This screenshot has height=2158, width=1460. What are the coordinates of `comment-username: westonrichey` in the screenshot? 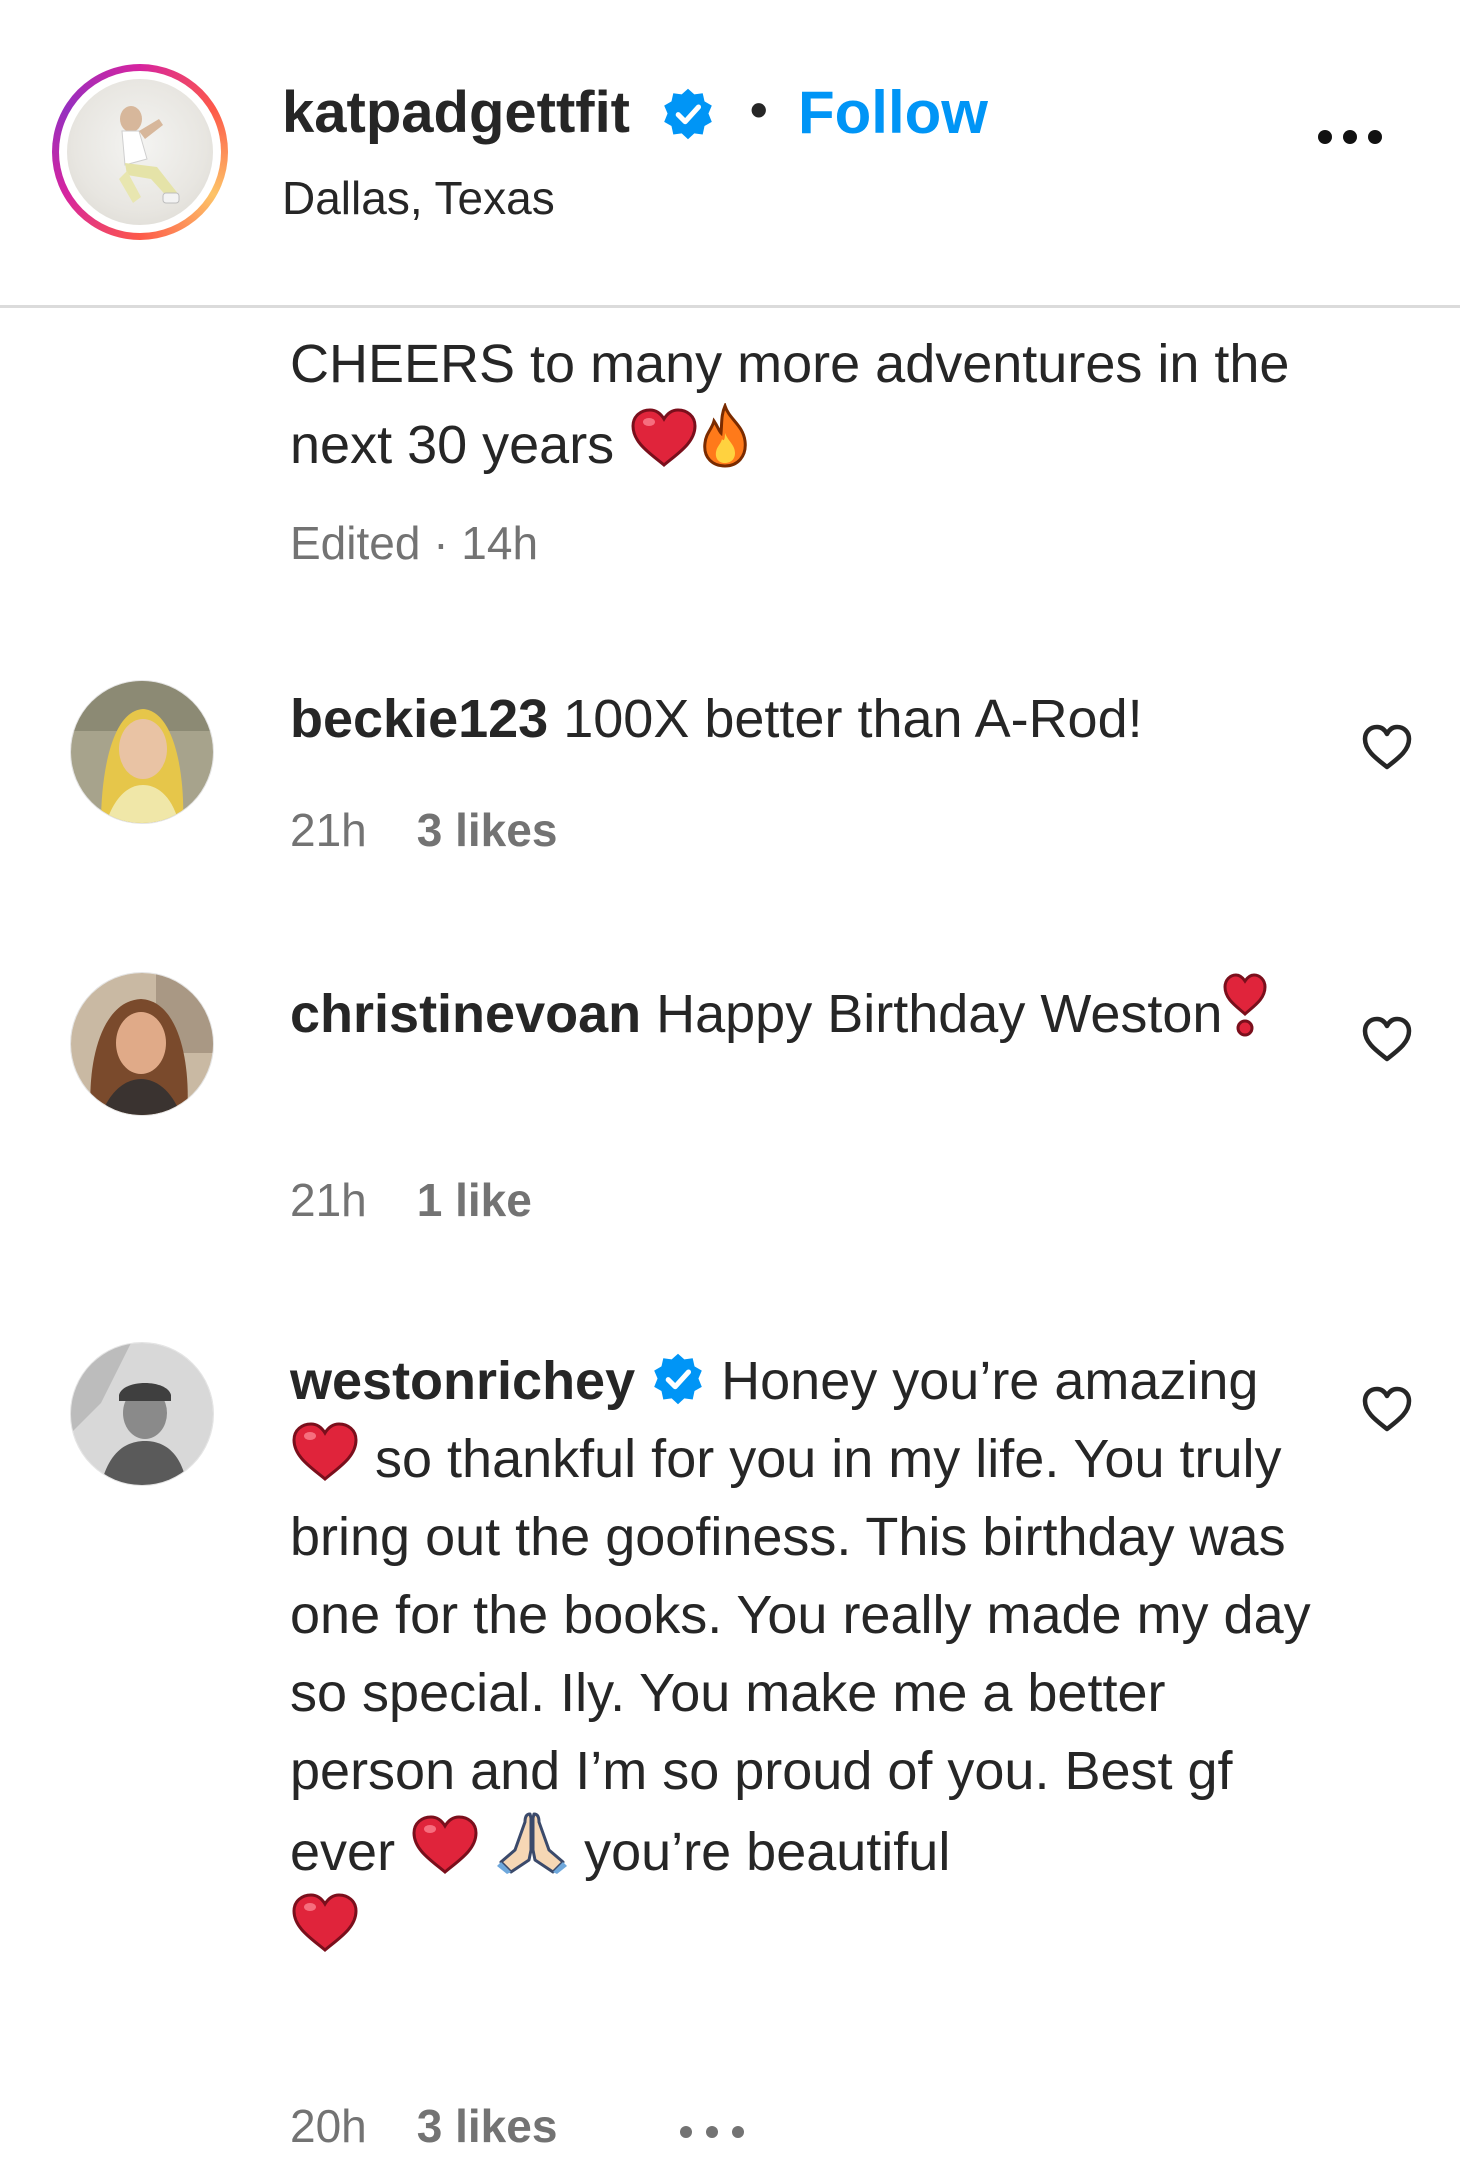 It's located at (462, 1381).